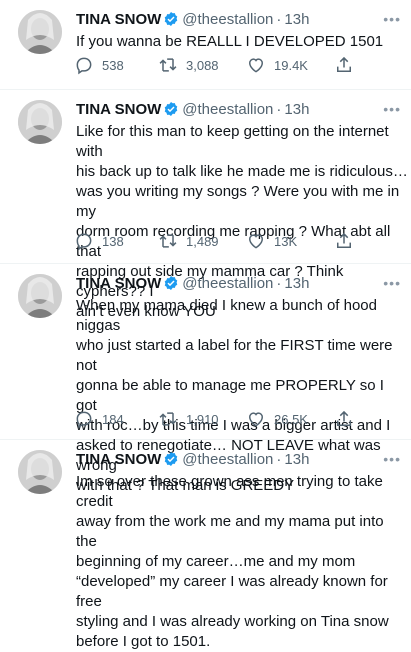 This screenshot has width=411, height=652. What do you see at coordinates (99, 241) in the screenshot?
I see `reply-button: 138` at bounding box center [99, 241].